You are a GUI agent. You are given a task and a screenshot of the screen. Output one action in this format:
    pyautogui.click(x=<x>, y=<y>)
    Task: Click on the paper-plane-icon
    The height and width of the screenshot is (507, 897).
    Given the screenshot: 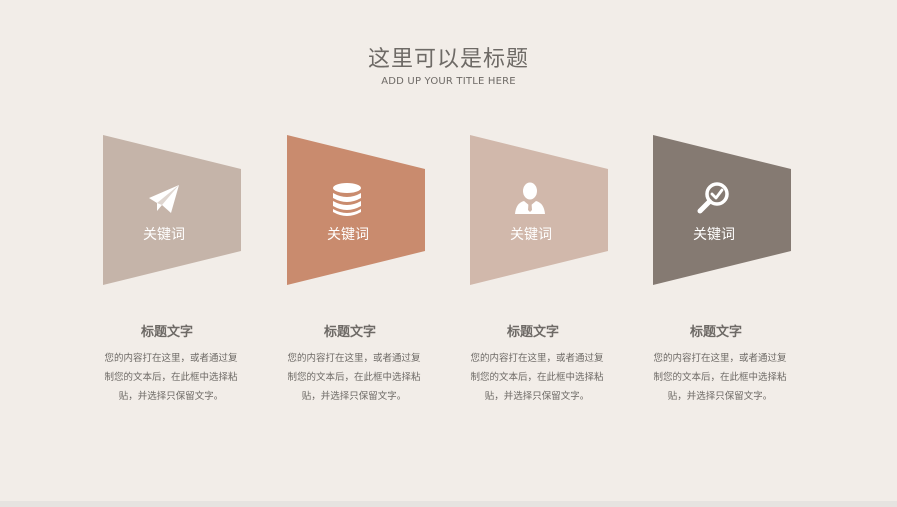 What is the action you would take?
    pyautogui.click(x=164, y=199)
    